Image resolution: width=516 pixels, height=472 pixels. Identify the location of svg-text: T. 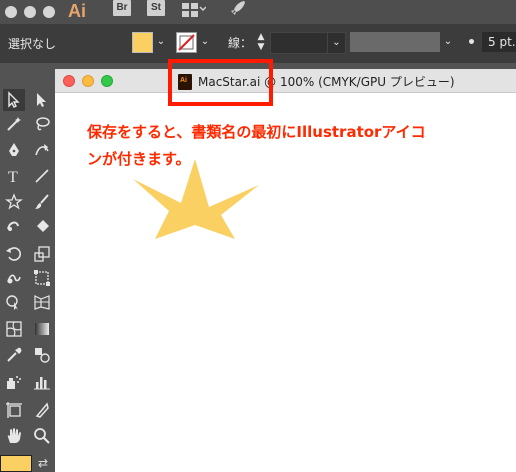
(13, 177).